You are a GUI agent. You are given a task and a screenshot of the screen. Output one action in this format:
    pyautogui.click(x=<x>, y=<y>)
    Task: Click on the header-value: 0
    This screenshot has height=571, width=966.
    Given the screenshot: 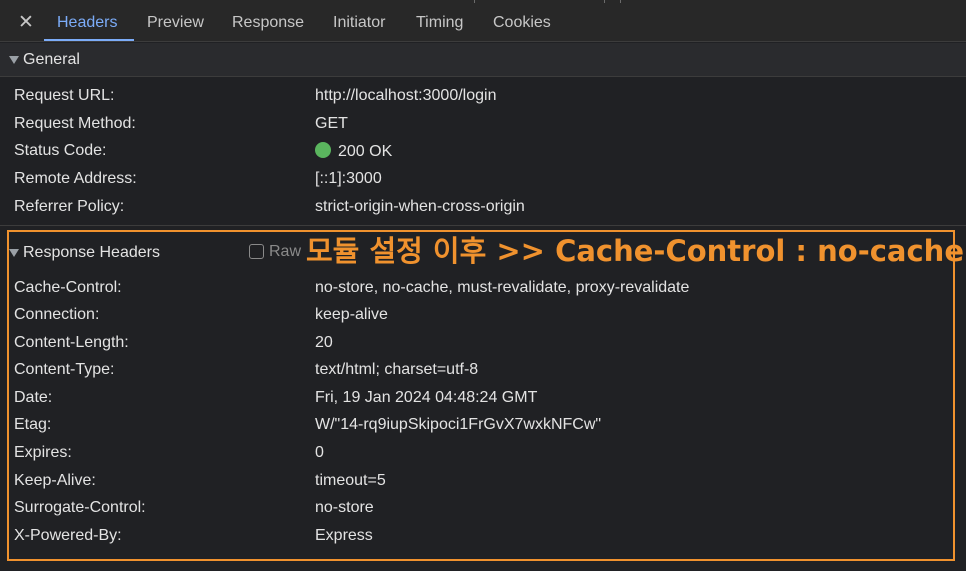 What is the action you would take?
    pyautogui.click(x=319, y=452)
    